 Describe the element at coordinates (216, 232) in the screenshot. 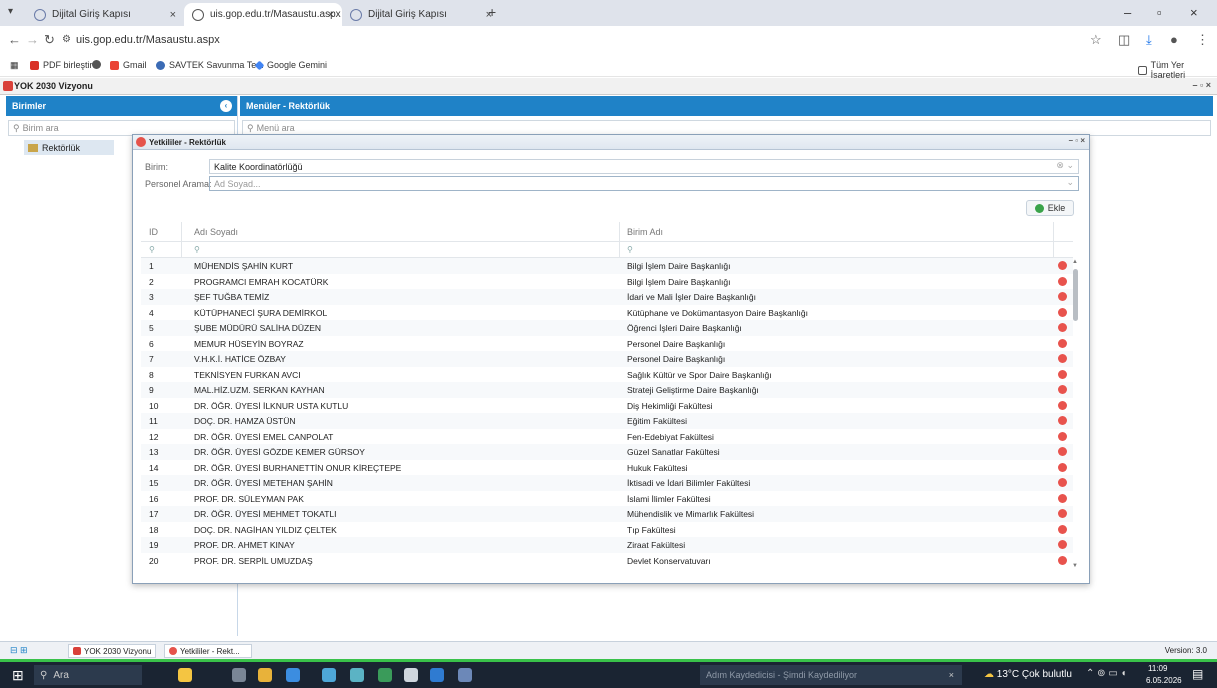

I see `column-header-name: Adı Soyadı` at that location.